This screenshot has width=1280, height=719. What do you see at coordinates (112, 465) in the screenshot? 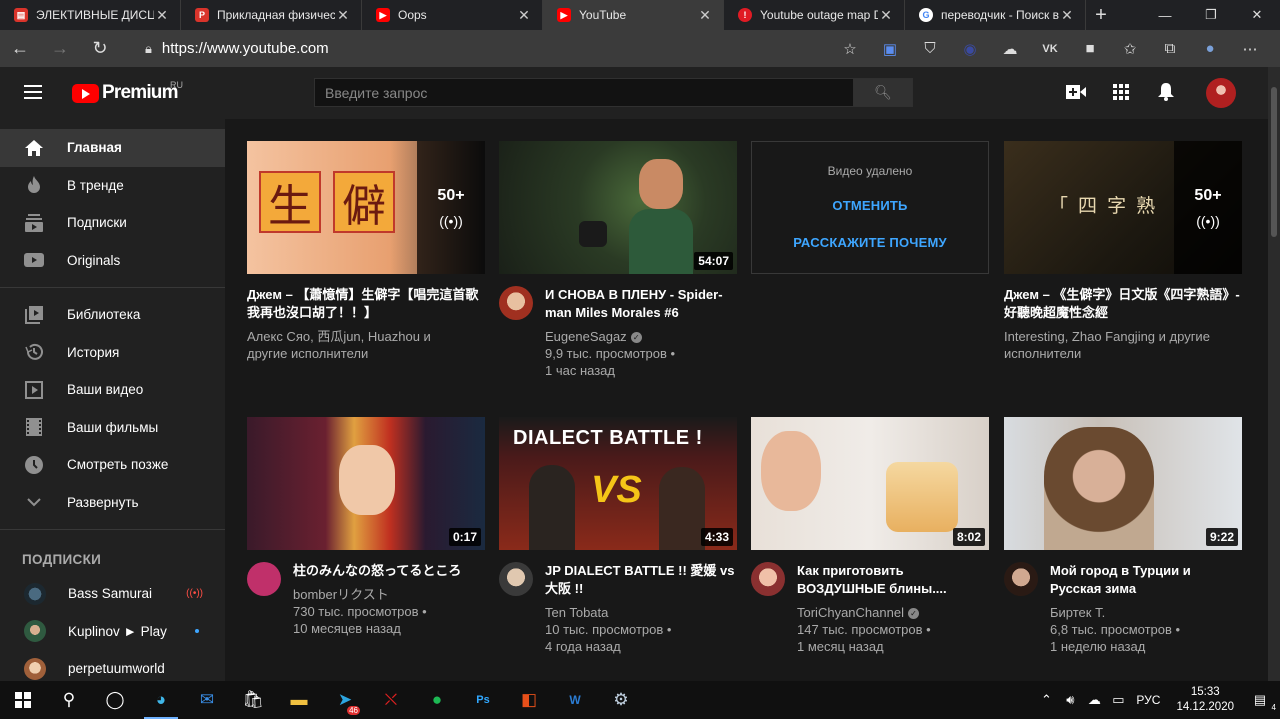
I see `sidebar-item-watch-later: Смотреть позже` at bounding box center [112, 465].